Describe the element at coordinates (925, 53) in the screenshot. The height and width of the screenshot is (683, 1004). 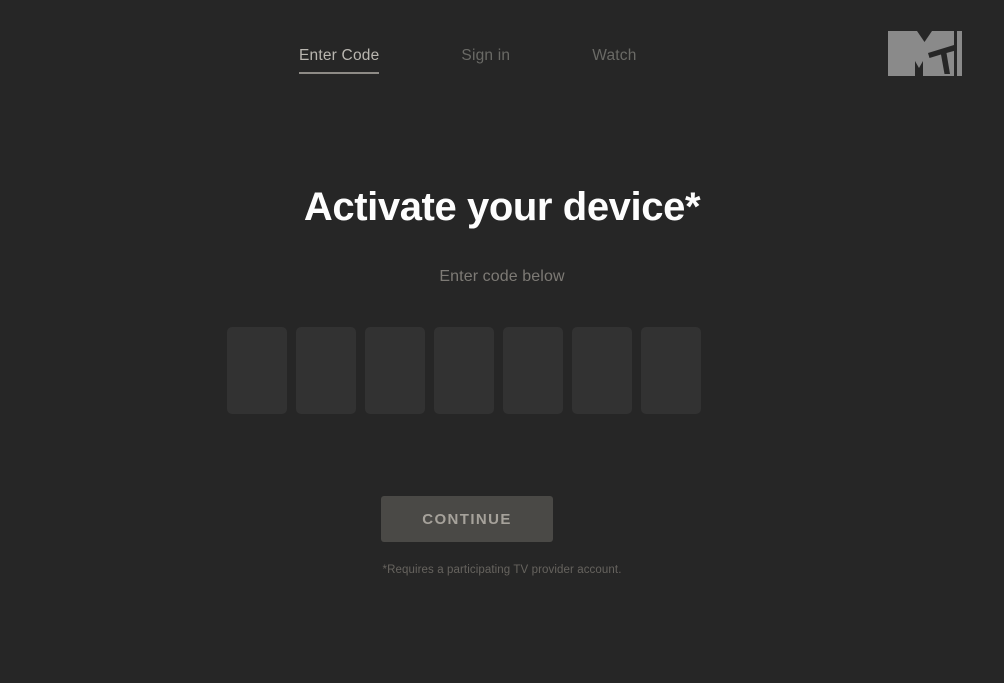
I see `mtv-logo` at that location.